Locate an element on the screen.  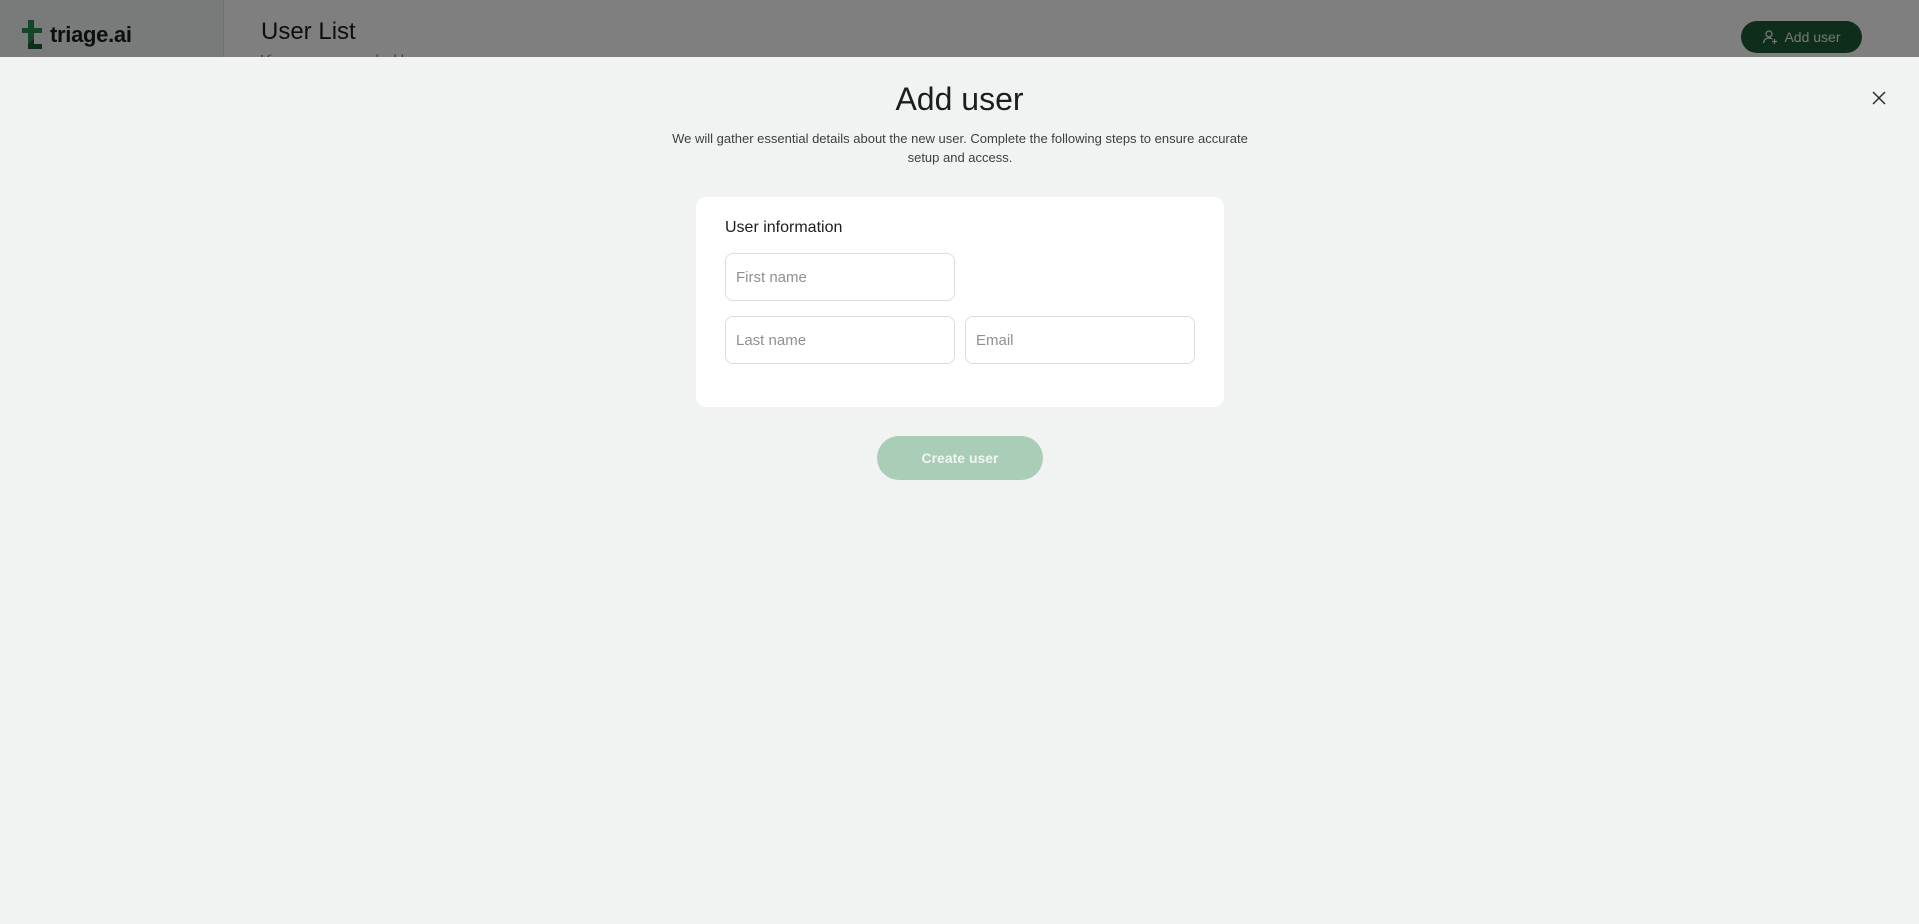
first-name-input is located at coordinates (840, 277).